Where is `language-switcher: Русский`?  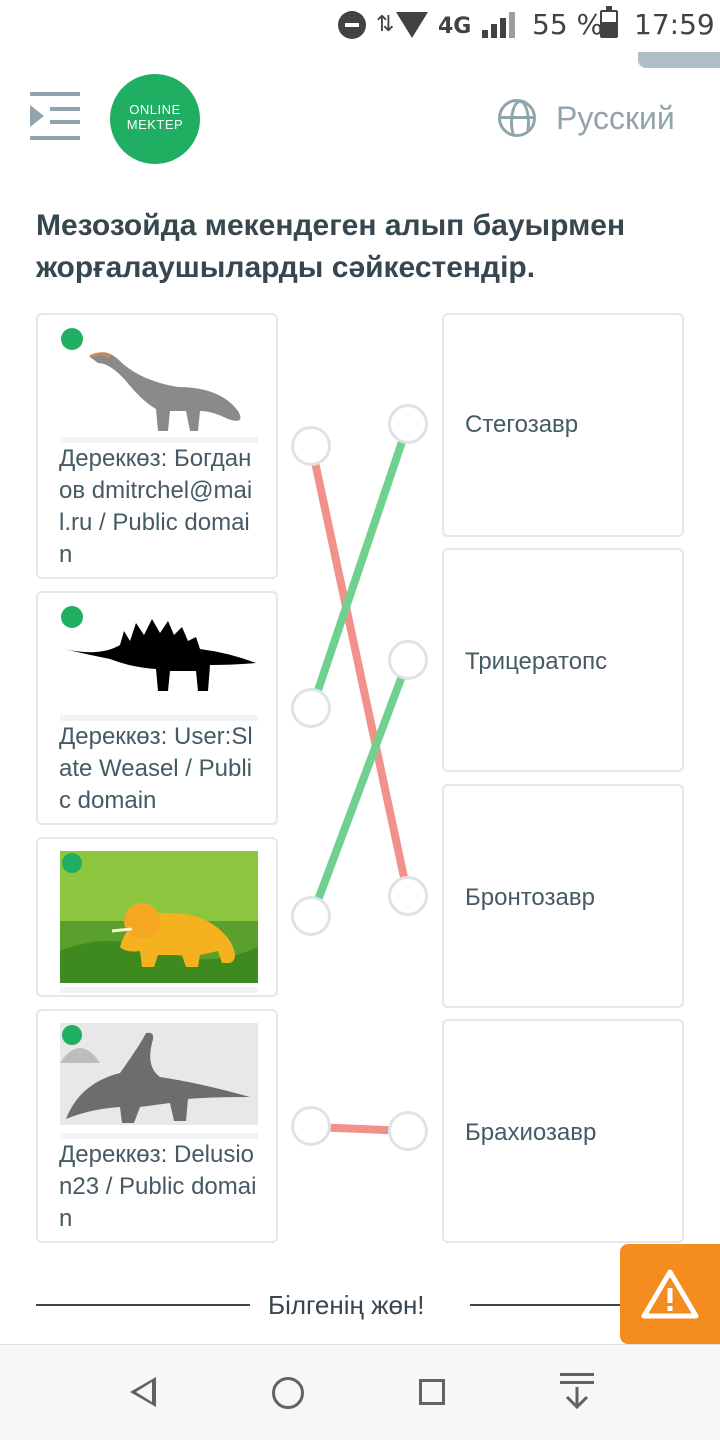 language-switcher: Русский is located at coordinates (586, 118).